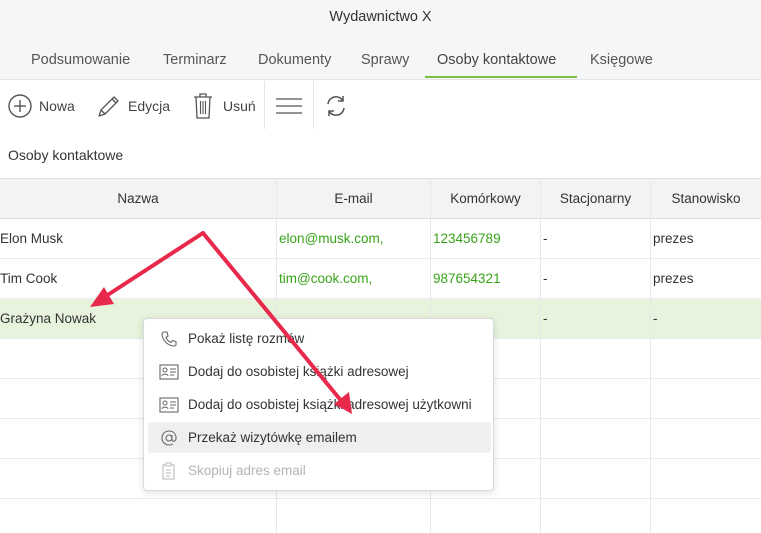 The image size is (761, 533). I want to click on edit-button: Edycja, so click(133, 106).